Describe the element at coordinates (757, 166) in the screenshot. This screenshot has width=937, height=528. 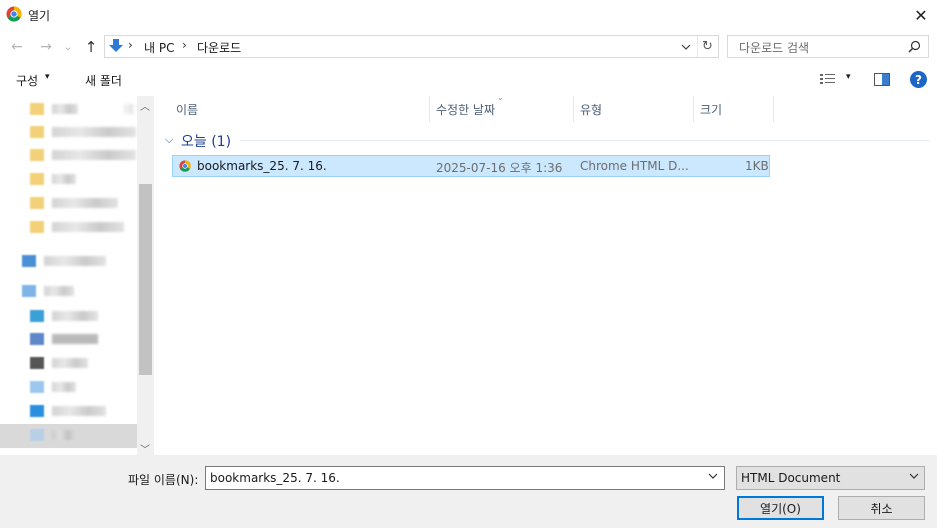
I see `file-size: 1KB` at that location.